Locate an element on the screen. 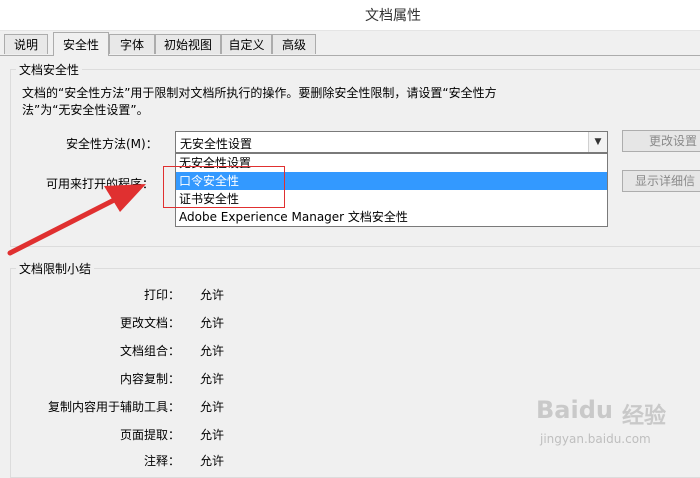  baidu-watermark-logo: Baidu 经验 jingyan.baidu.com is located at coordinates (616, 424).